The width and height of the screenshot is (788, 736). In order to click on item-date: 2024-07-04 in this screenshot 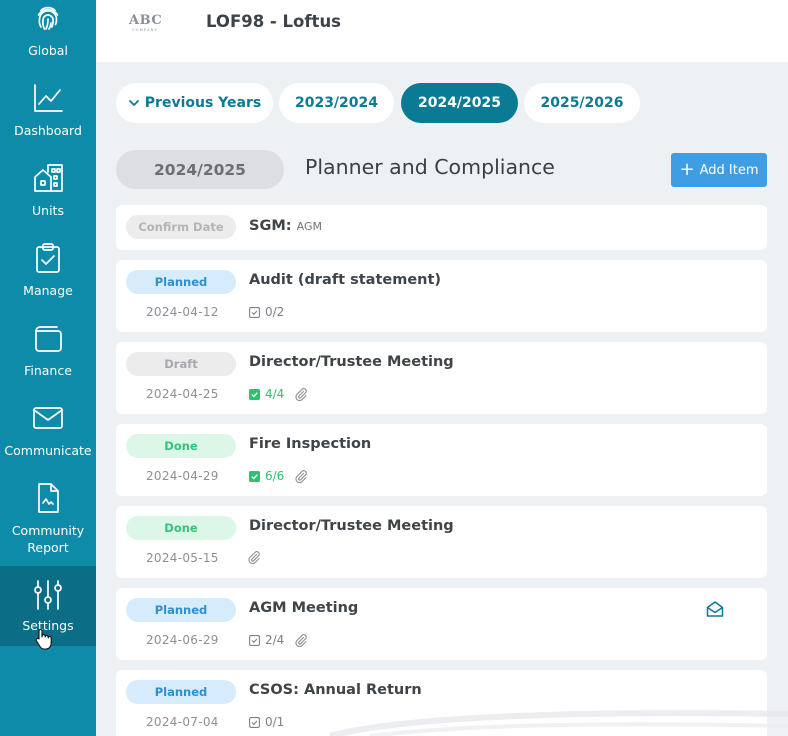, I will do `click(182, 722)`.